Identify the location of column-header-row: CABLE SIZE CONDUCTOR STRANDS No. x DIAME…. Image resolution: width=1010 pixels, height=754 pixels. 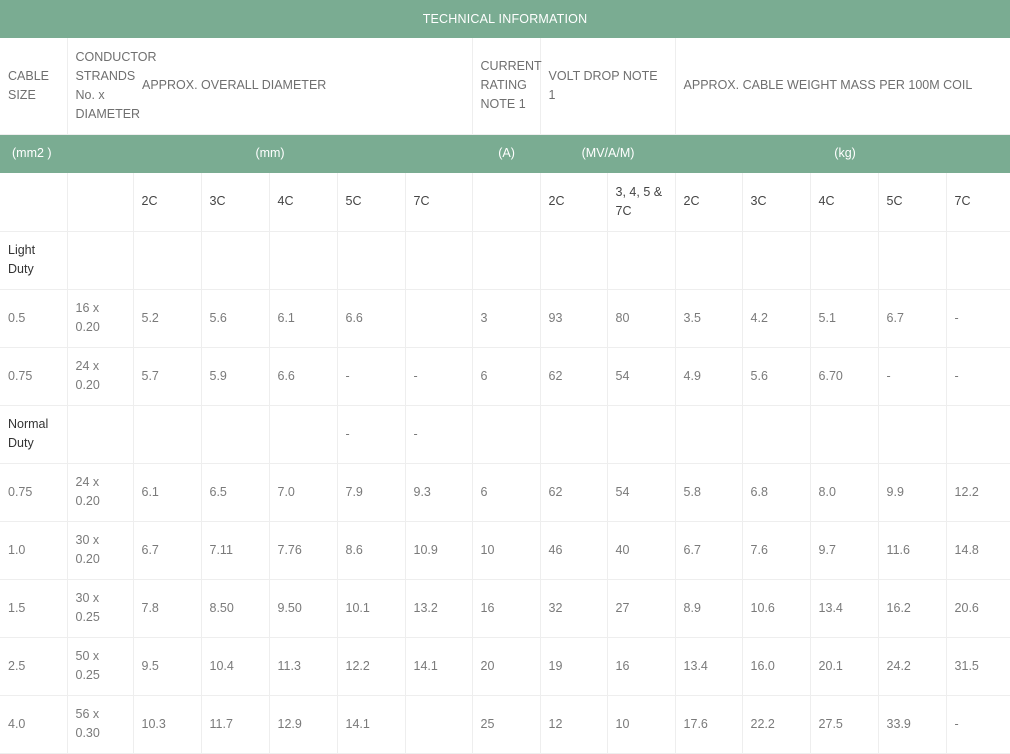
(505, 86).